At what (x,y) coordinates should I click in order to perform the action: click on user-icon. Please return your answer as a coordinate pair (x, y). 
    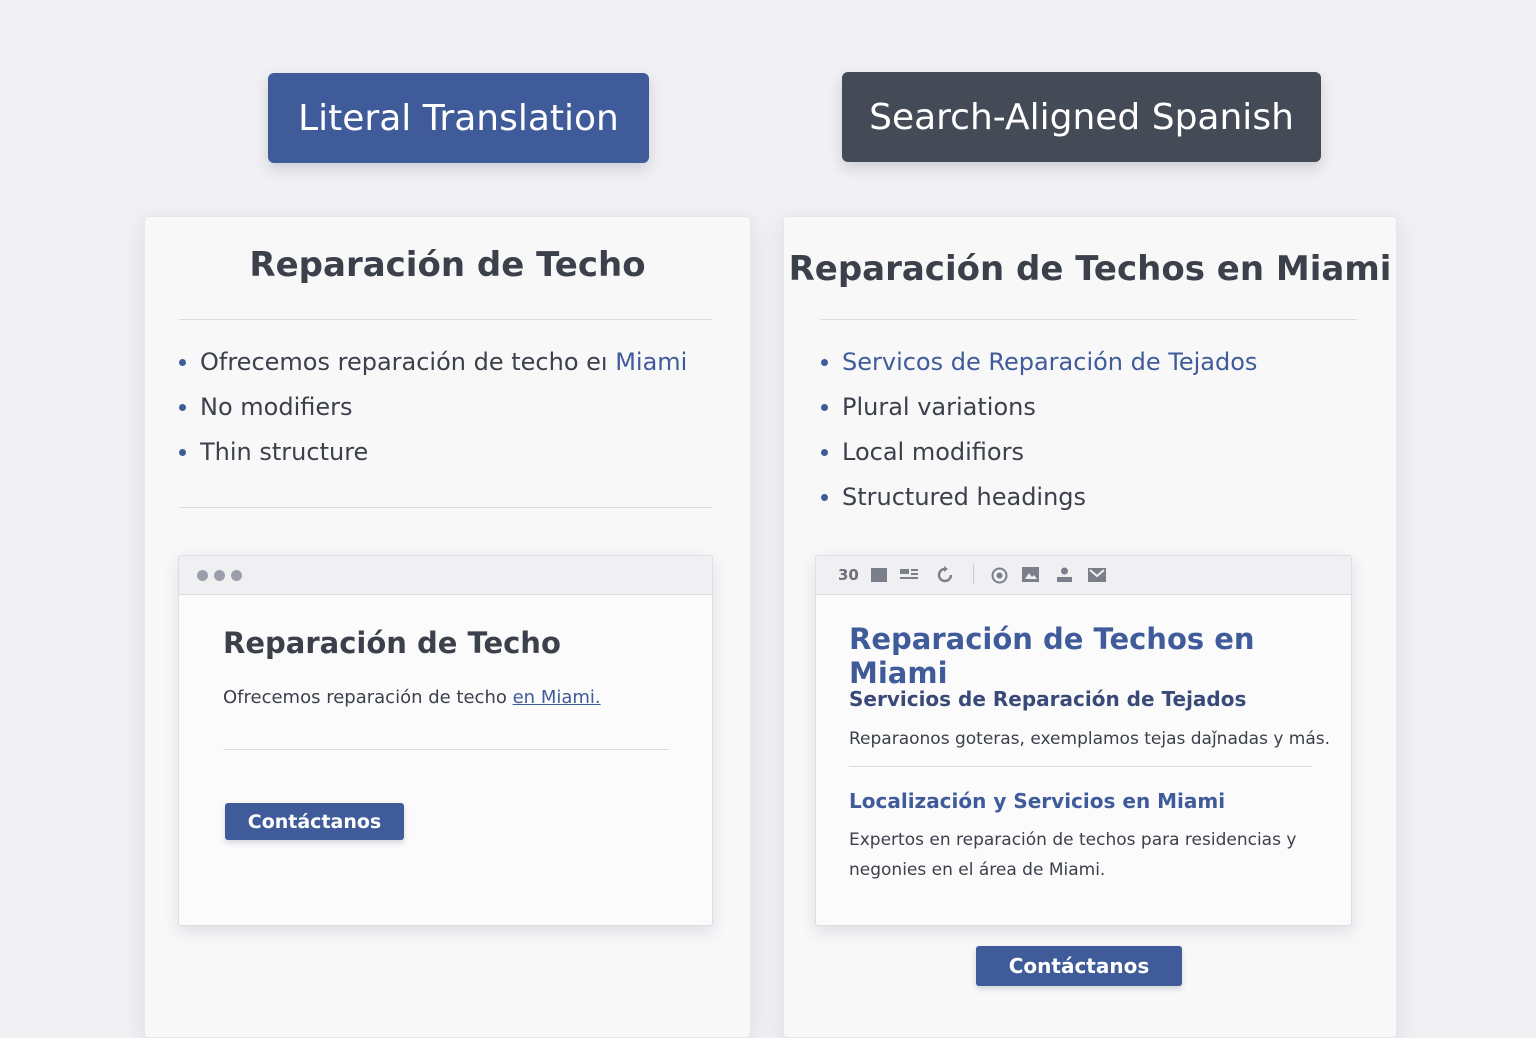
    Looking at the image, I should click on (1064, 574).